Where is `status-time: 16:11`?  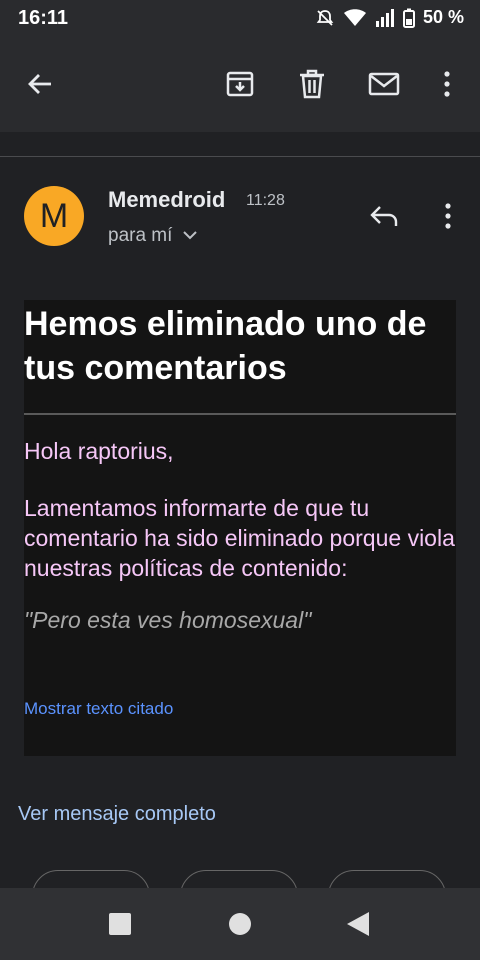 status-time: 16:11 is located at coordinates (43, 18).